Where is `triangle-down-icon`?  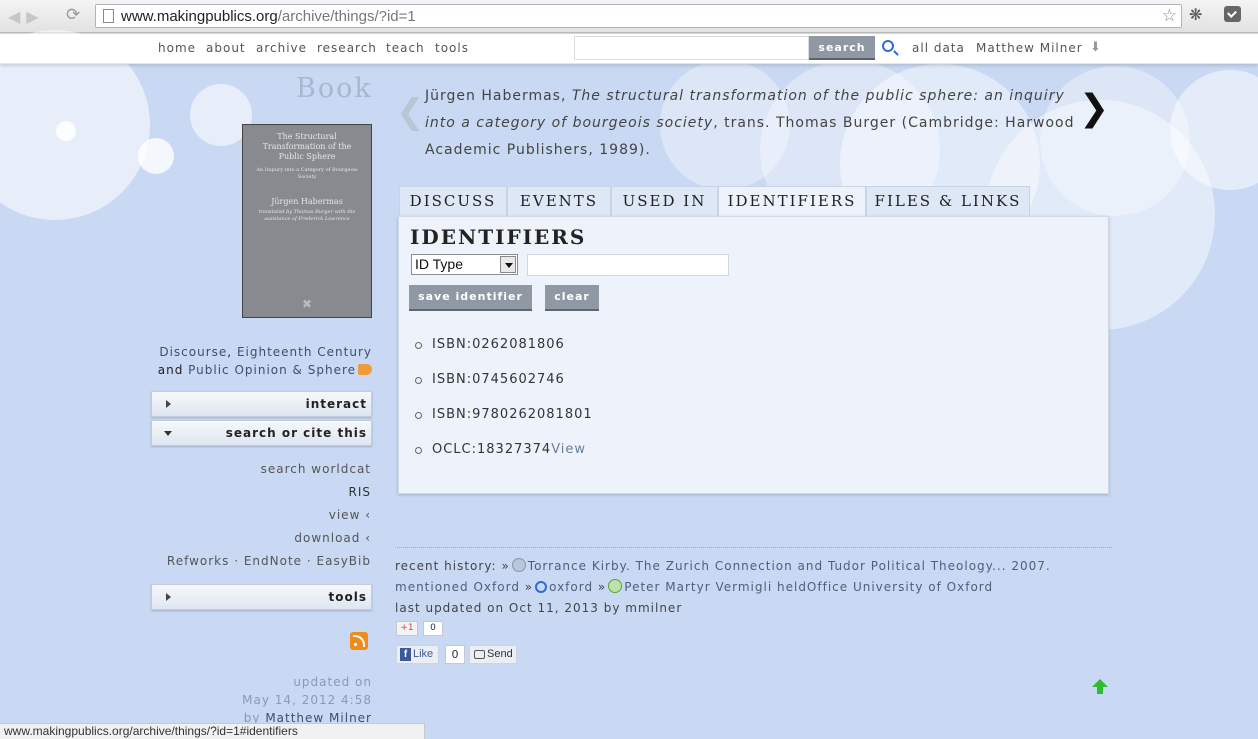 triangle-down-icon is located at coordinates (168, 433).